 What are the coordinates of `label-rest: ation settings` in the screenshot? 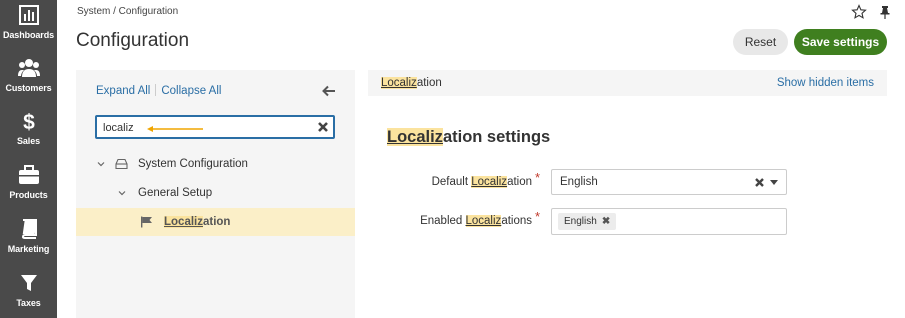 It's located at (496, 137).